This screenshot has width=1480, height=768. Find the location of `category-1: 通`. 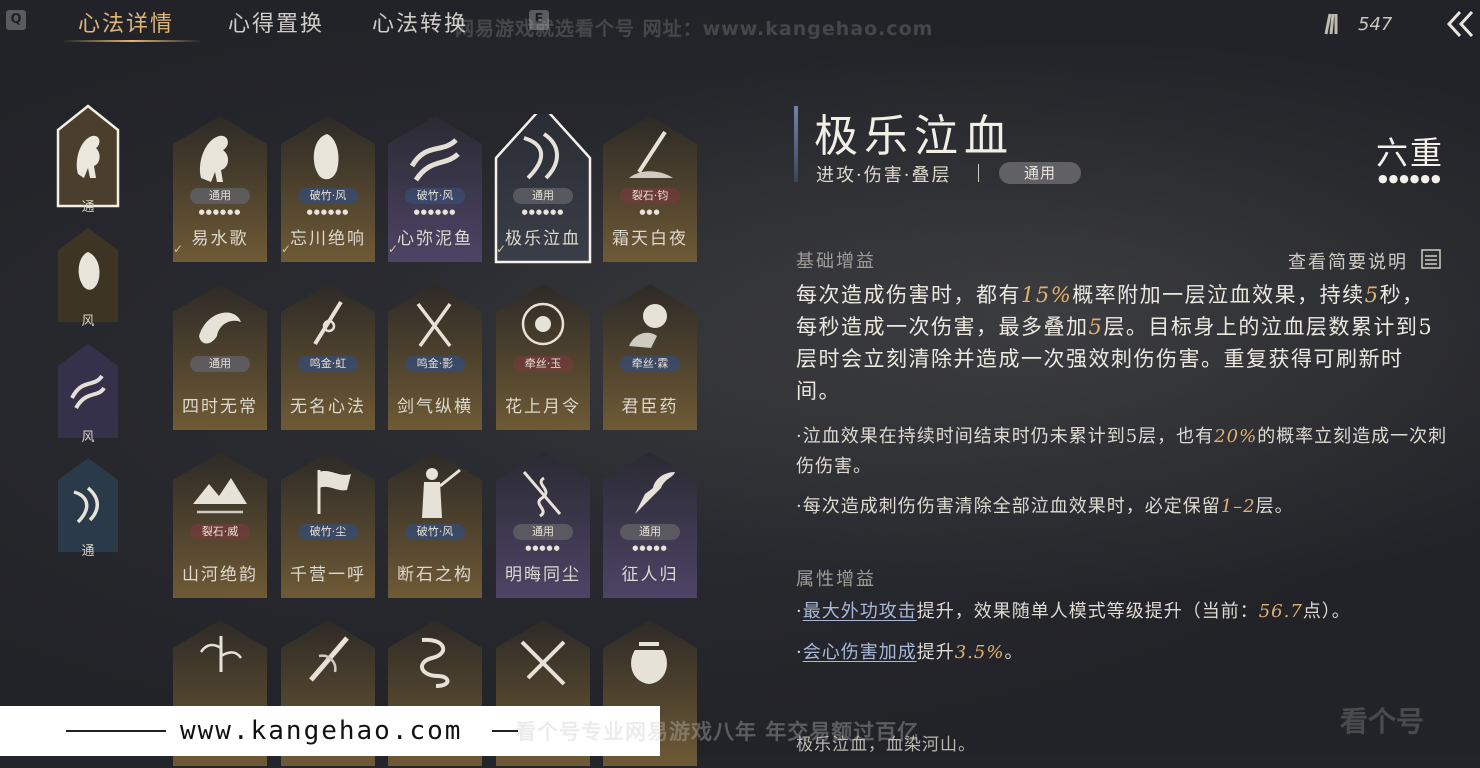

category-1: 通 is located at coordinates (88, 159).